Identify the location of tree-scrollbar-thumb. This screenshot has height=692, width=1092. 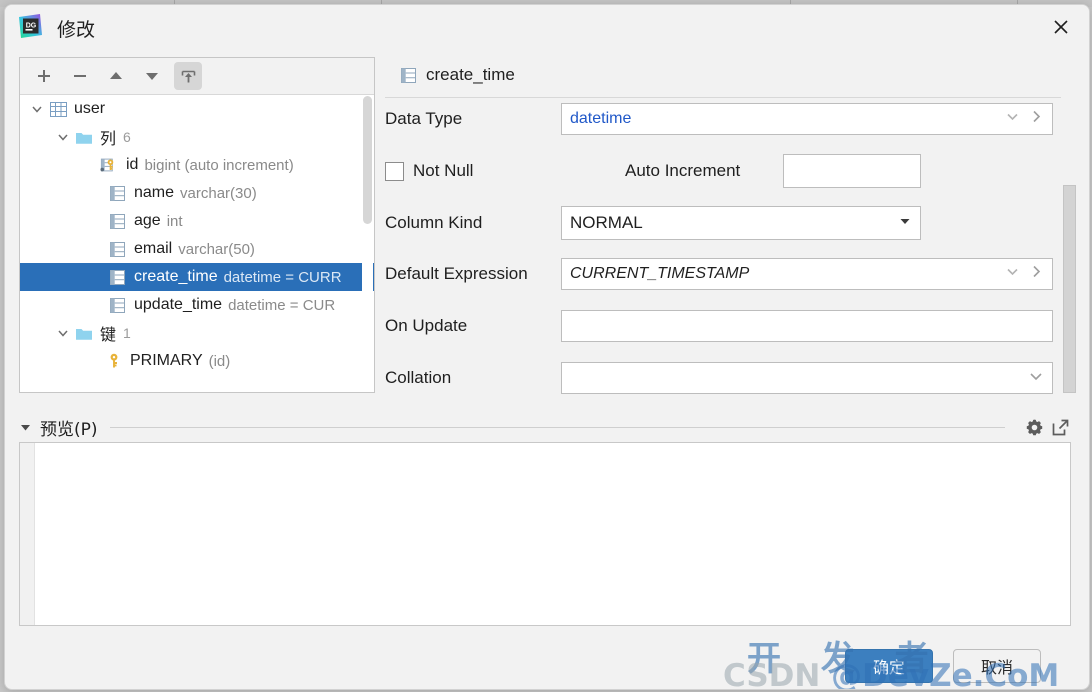
(367, 160).